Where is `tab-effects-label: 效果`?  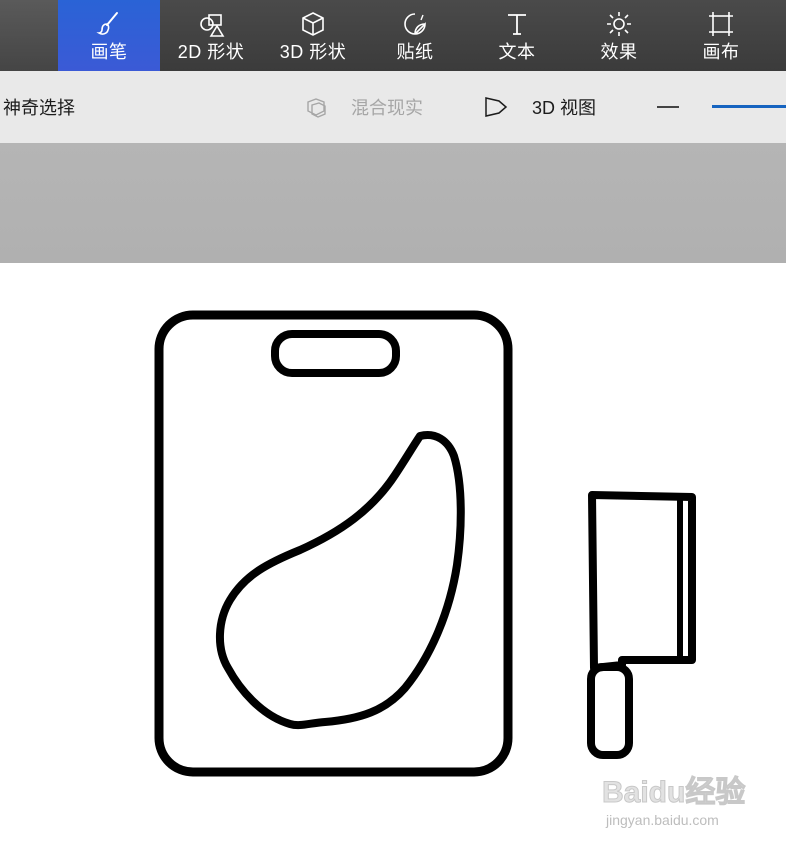
tab-effects-label: 效果 is located at coordinates (619, 52).